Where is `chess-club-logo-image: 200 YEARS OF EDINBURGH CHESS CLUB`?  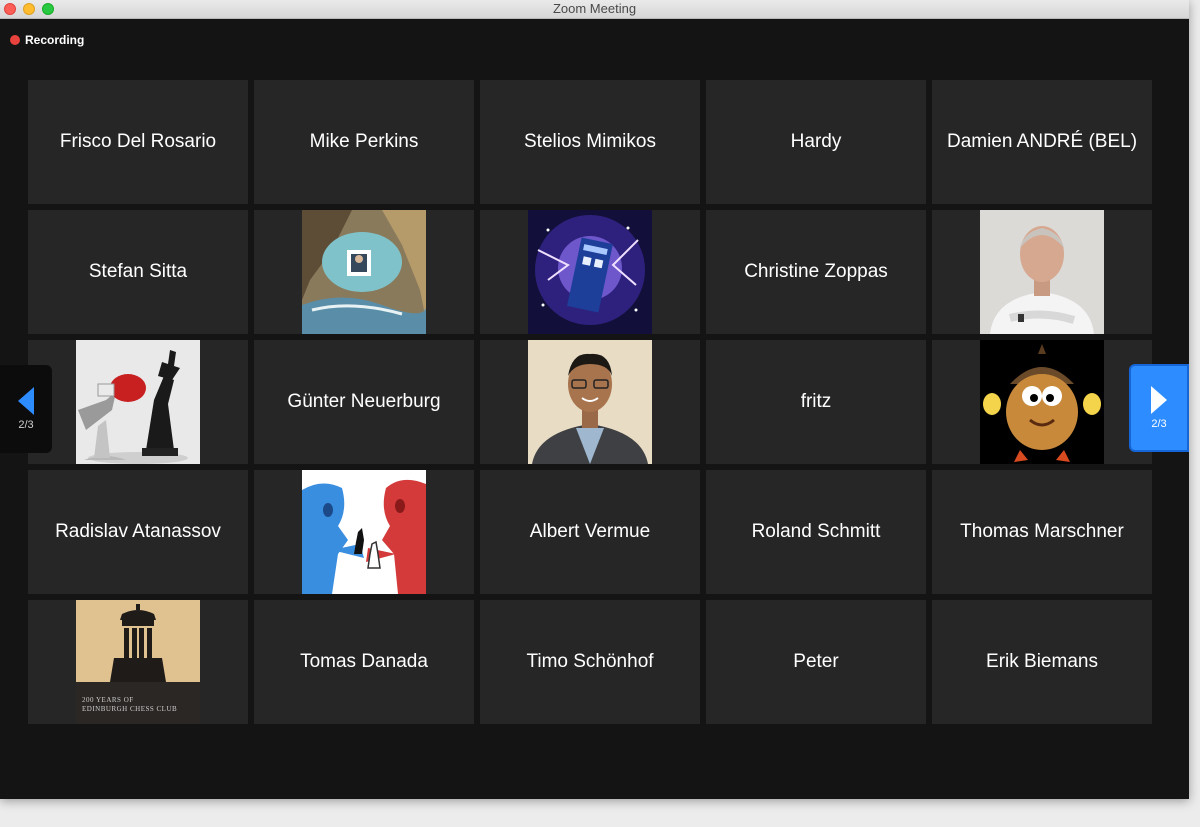
chess-club-logo-image: 200 YEARS OF EDINBURGH CHESS CLUB is located at coordinates (138, 662).